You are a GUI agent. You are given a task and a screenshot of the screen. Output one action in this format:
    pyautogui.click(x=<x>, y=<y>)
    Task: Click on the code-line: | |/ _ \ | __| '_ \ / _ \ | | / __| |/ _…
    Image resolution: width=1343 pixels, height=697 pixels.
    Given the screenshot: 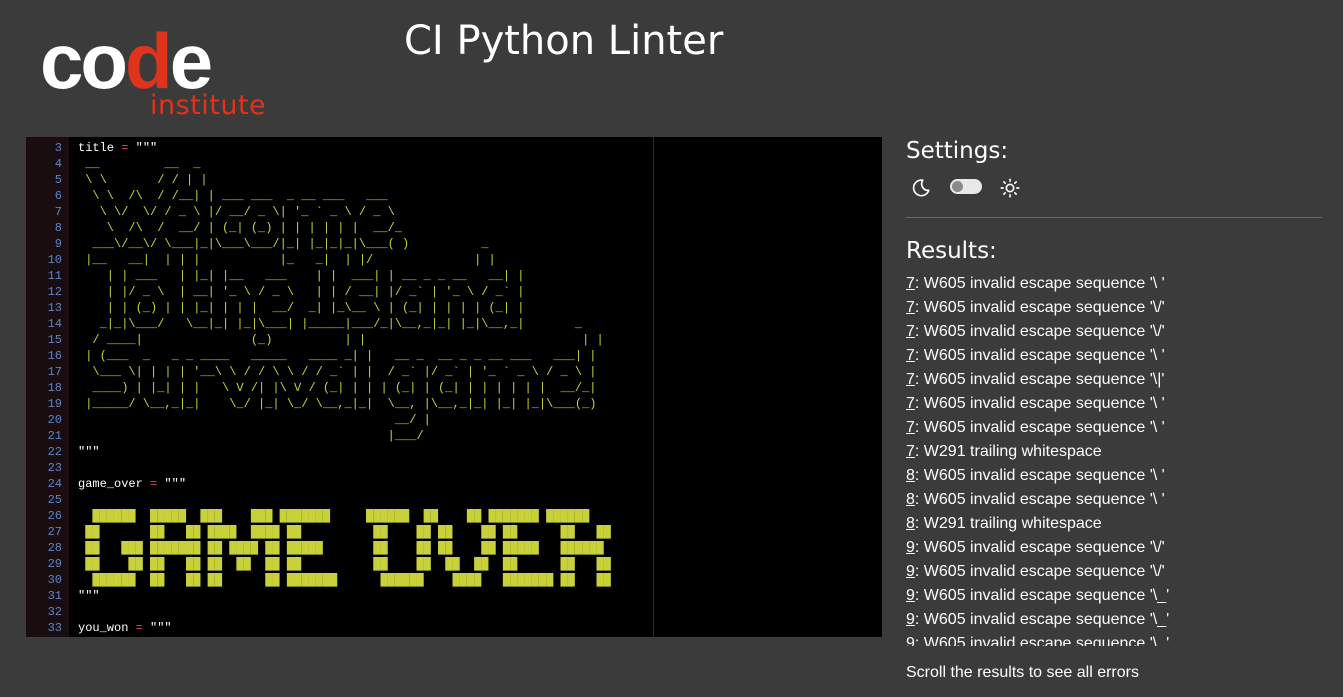 What is the action you would take?
    pyautogui.click(x=301, y=292)
    